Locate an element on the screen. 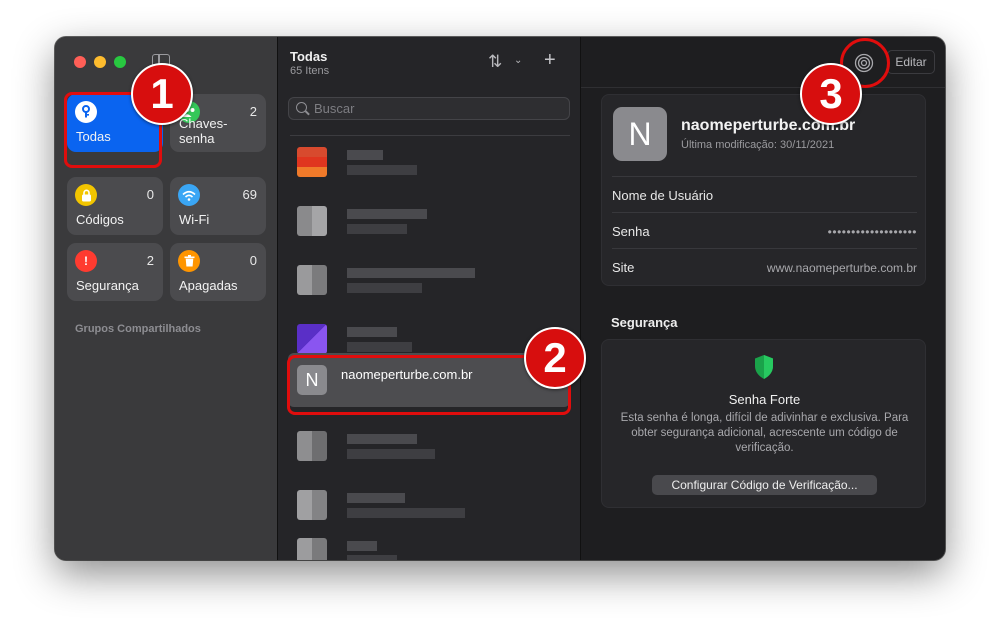 The width and height of the screenshot is (1000, 634). trash-icon is located at coordinates (189, 261).